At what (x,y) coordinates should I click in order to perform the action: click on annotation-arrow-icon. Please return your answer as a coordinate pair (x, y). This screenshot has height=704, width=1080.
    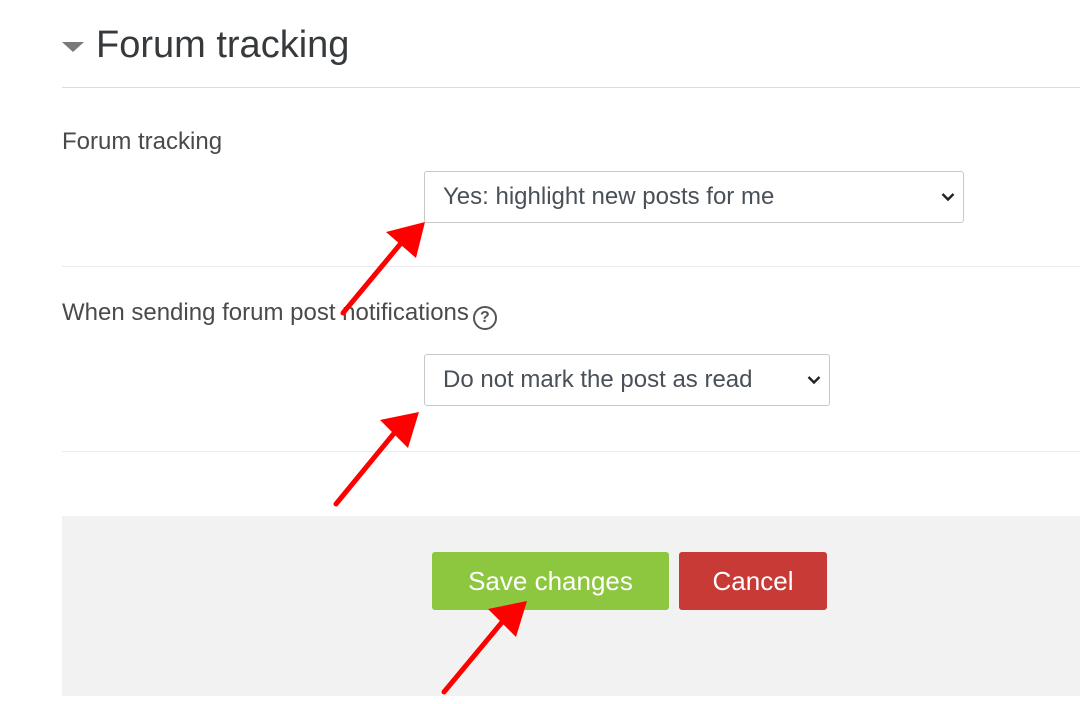
    Looking at the image, I should click on (376, 459).